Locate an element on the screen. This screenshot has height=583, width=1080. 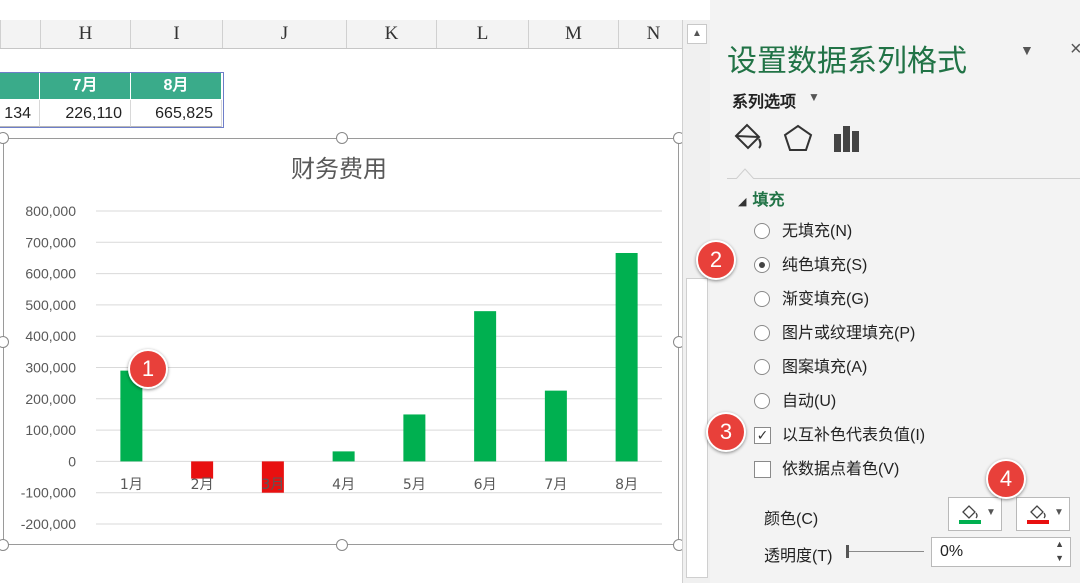
fill-line-tab-icon is located at coordinates (748, 138).